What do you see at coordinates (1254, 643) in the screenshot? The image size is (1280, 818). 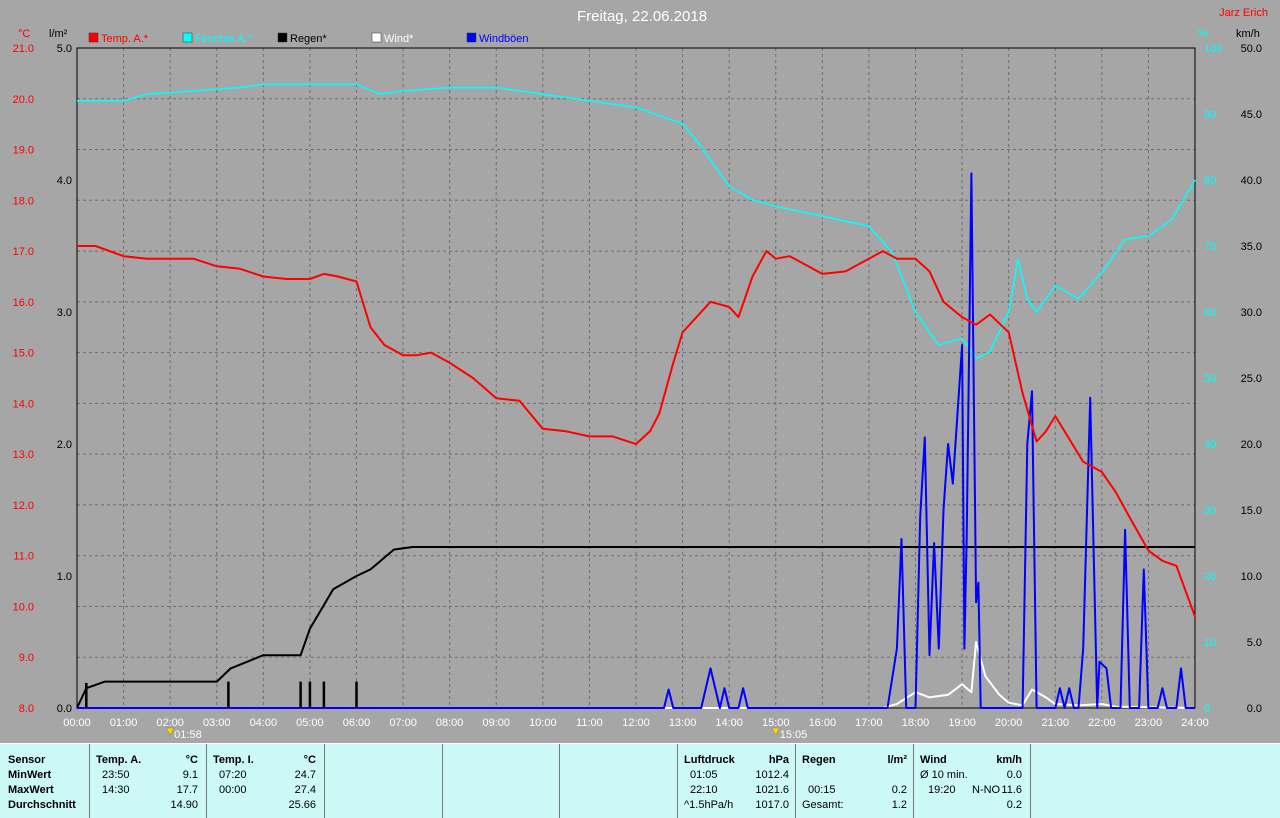 I see `wind-tick-label: 5.0` at bounding box center [1254, 643].